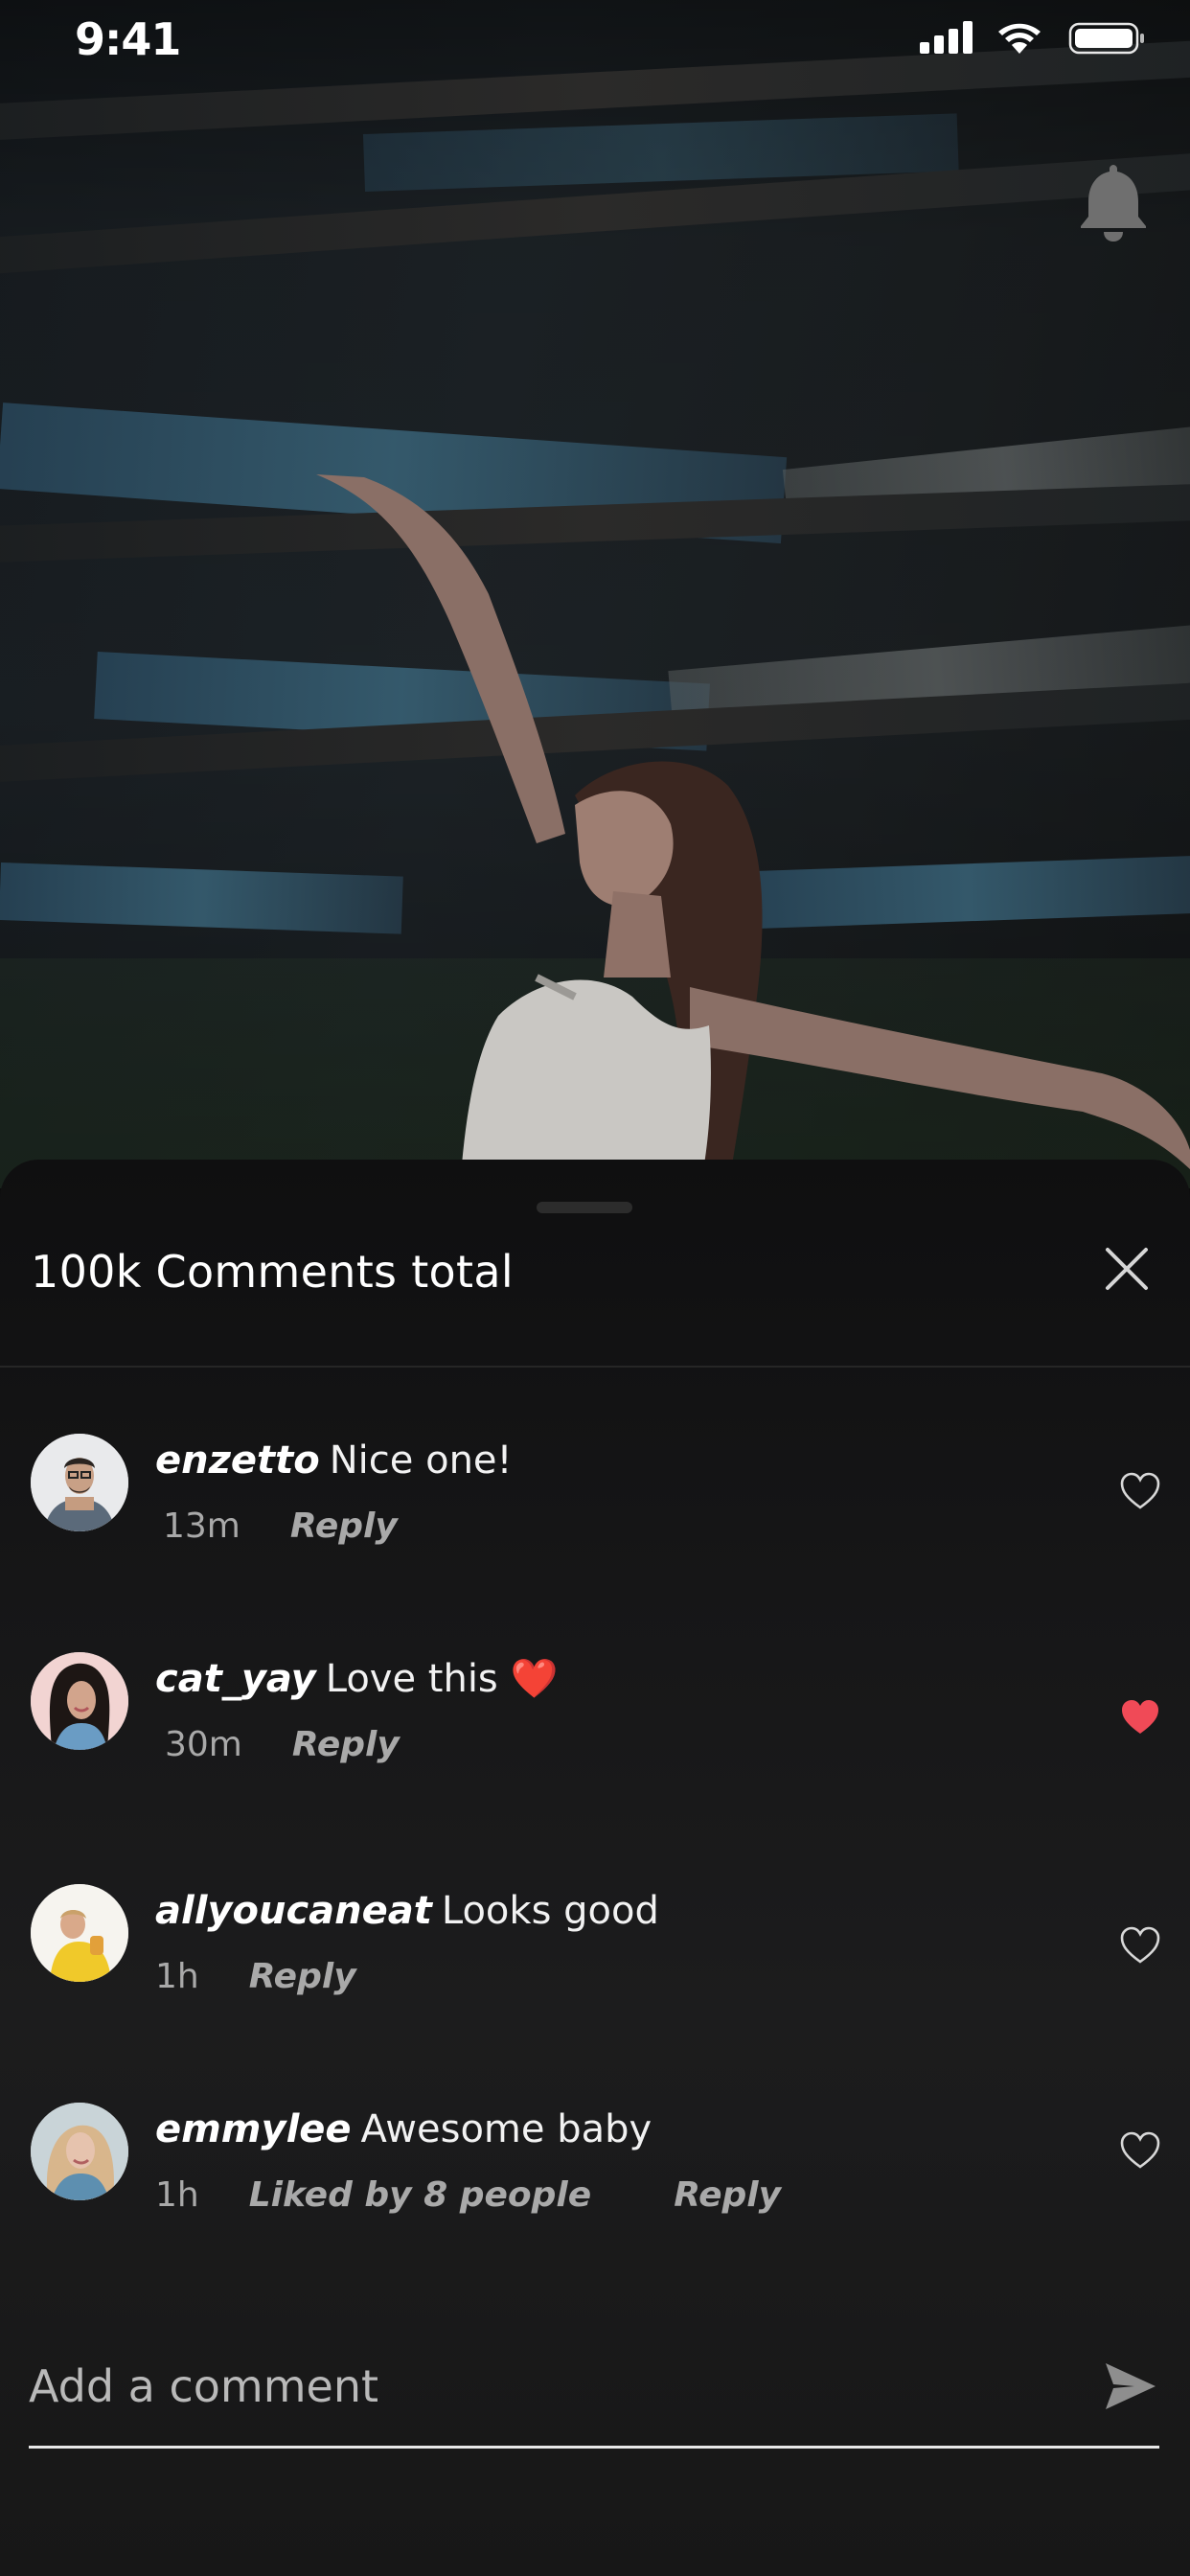 This screenshot has width=1190, height=2576. Describe the element at coordinates (595, 43) in the screenshot. I see `status-bar: 9:41` at that location.